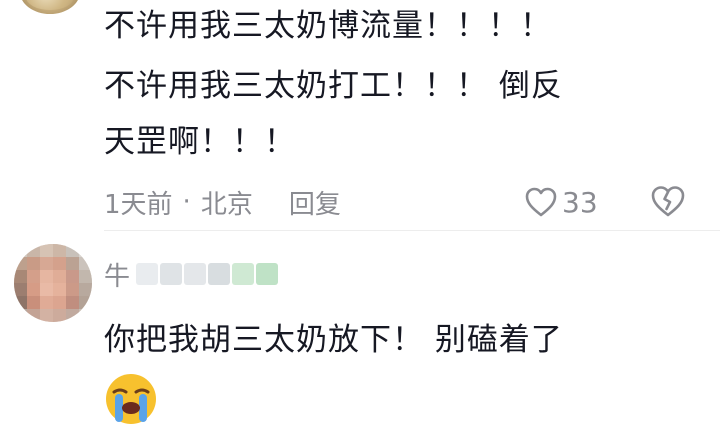  Describe the element at coordinates (561, 202) in the screenshot. I see `like-button: 33` at that location.